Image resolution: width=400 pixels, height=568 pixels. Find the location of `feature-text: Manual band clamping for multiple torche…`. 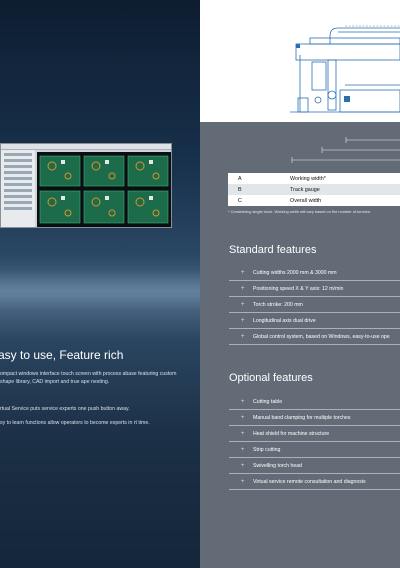

feature-text: Manual band clamping for multiple torche… is located at coordinates (302, 417).